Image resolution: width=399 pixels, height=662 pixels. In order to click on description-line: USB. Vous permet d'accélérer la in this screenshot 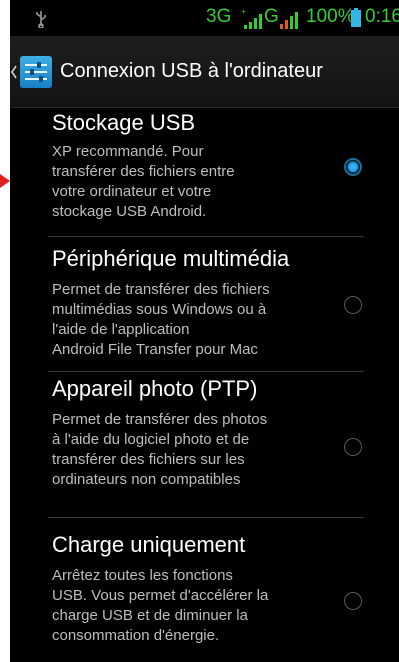, I will do `click(160, 595)`.